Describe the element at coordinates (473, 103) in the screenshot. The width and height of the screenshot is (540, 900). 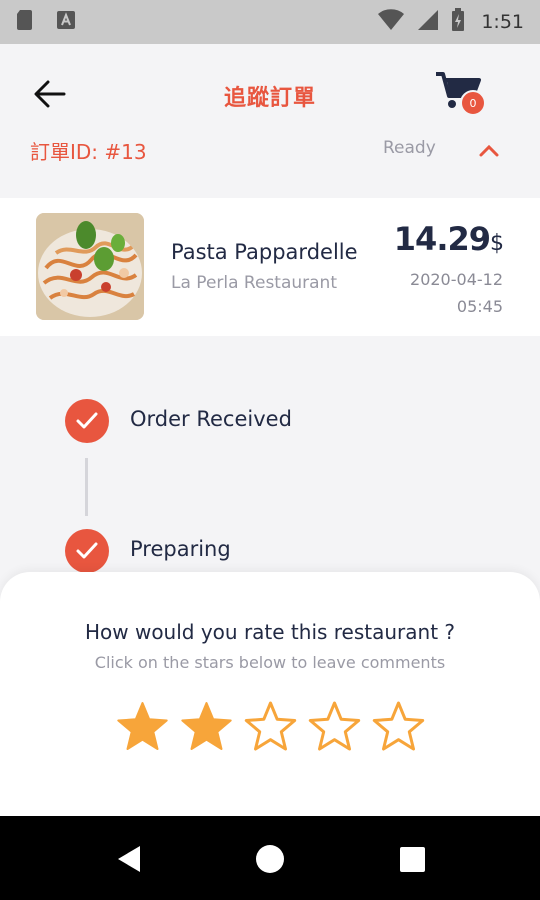
I see `cart-count-badge: 0` at that location.